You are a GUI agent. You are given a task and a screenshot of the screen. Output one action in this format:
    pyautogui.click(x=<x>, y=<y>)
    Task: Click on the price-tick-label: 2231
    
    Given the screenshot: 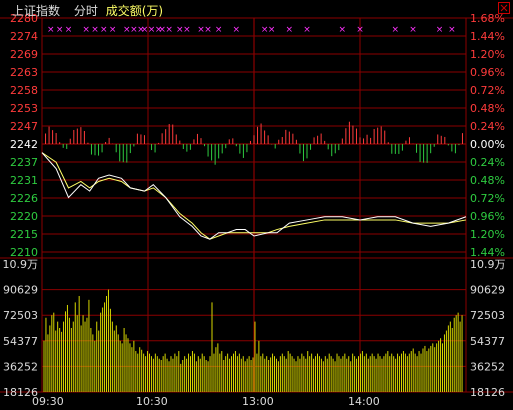 What is the action you would take?
    pyautogui.click(x=24, y=180)
    